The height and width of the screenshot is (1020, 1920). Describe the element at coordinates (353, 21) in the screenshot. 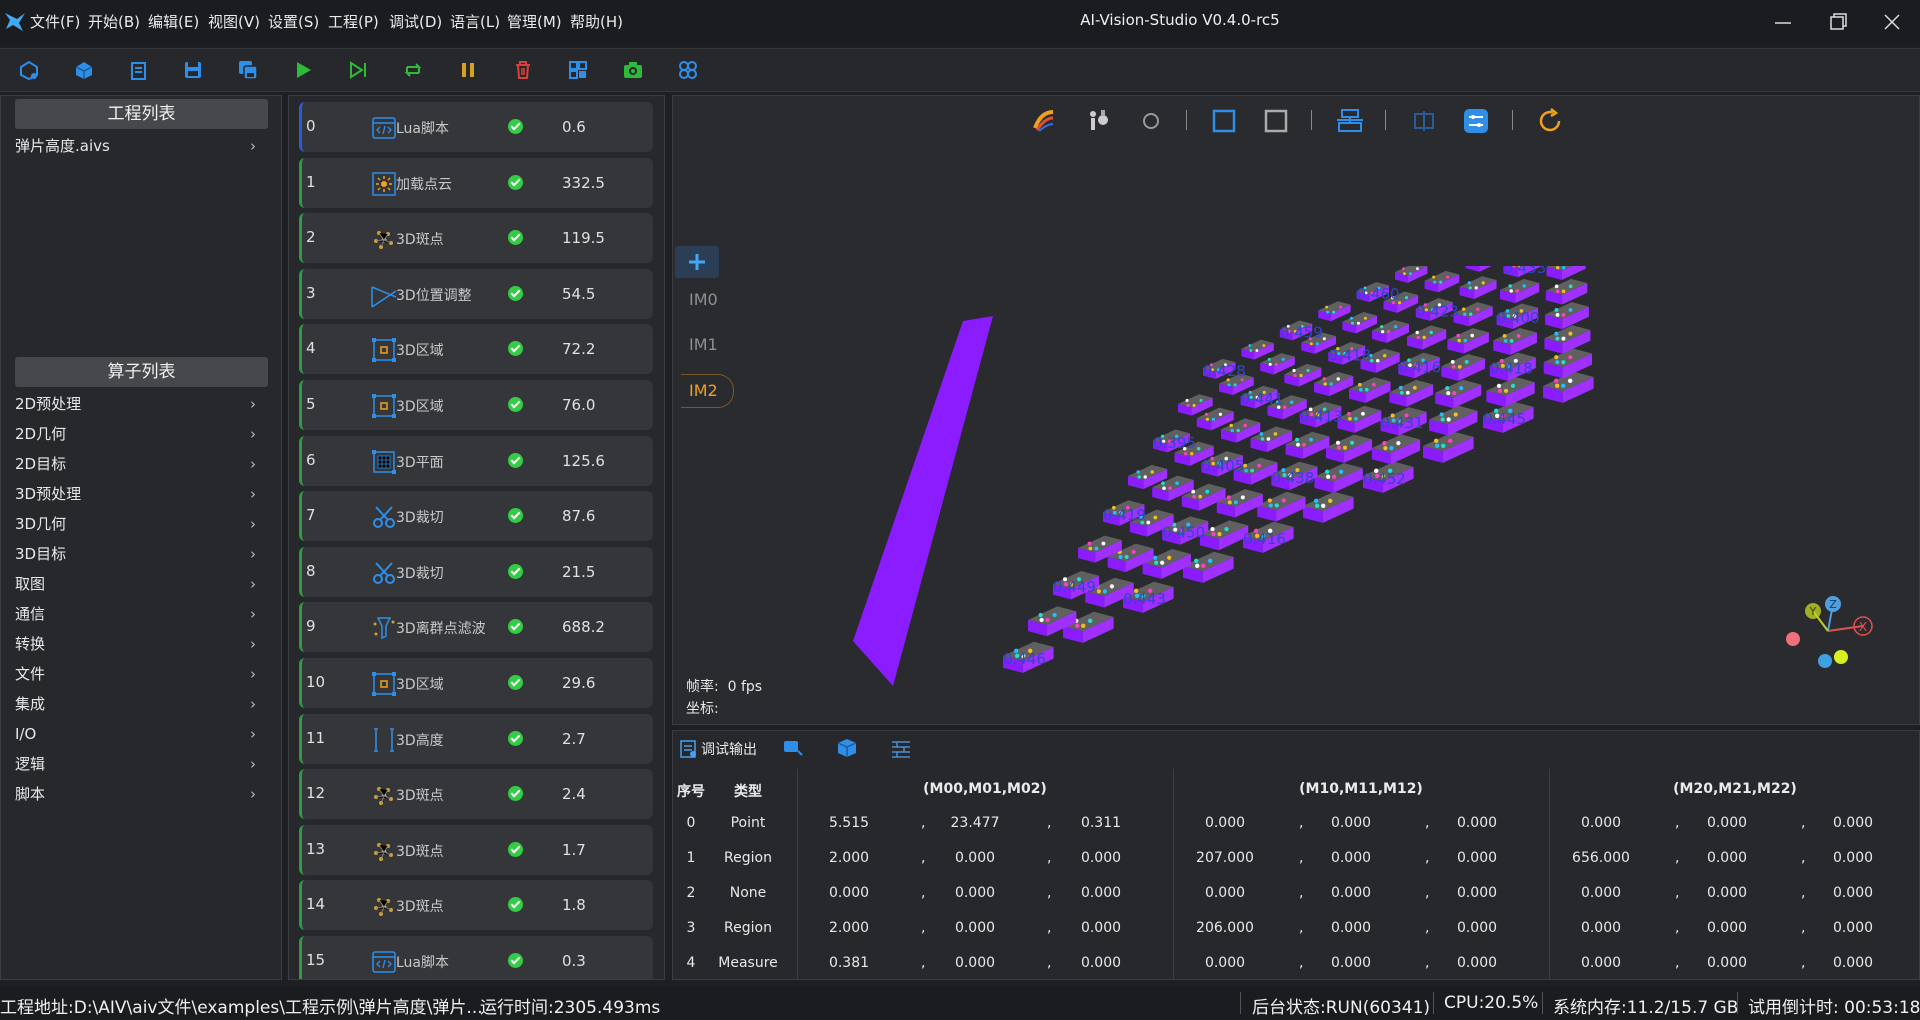

I see `menu-project: 工程(P)` at that location.